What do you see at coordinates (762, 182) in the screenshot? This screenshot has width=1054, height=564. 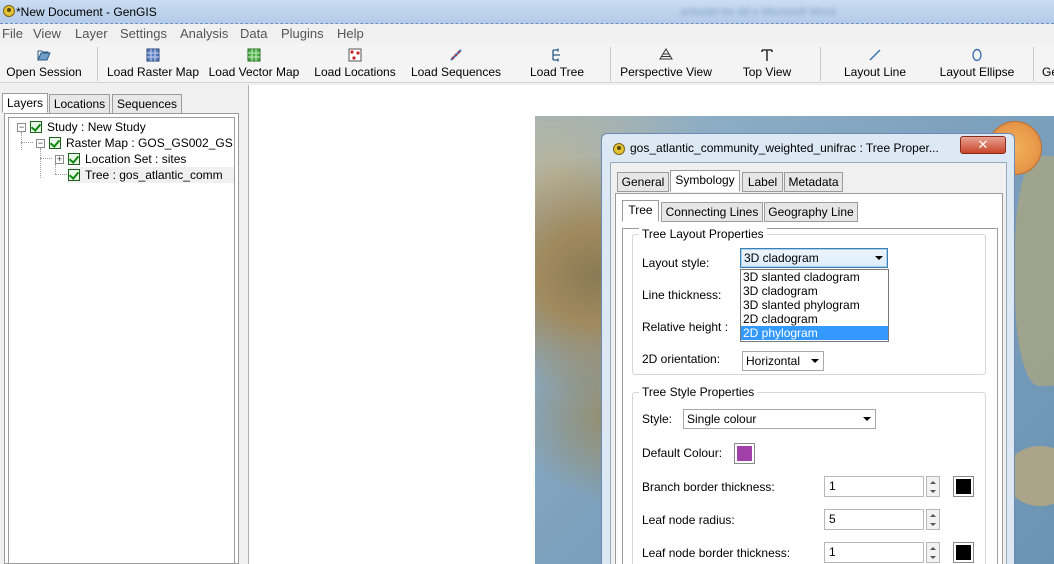 I see `tab-label: Label` at bounding box center [762, 182].